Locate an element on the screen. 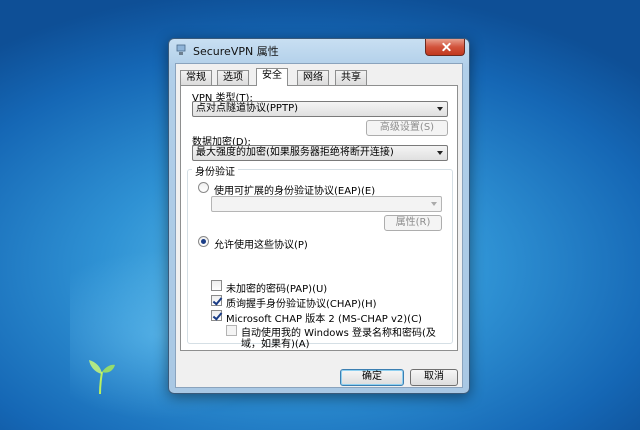  allow-protocols-radio is located at coordinates (203, 241).